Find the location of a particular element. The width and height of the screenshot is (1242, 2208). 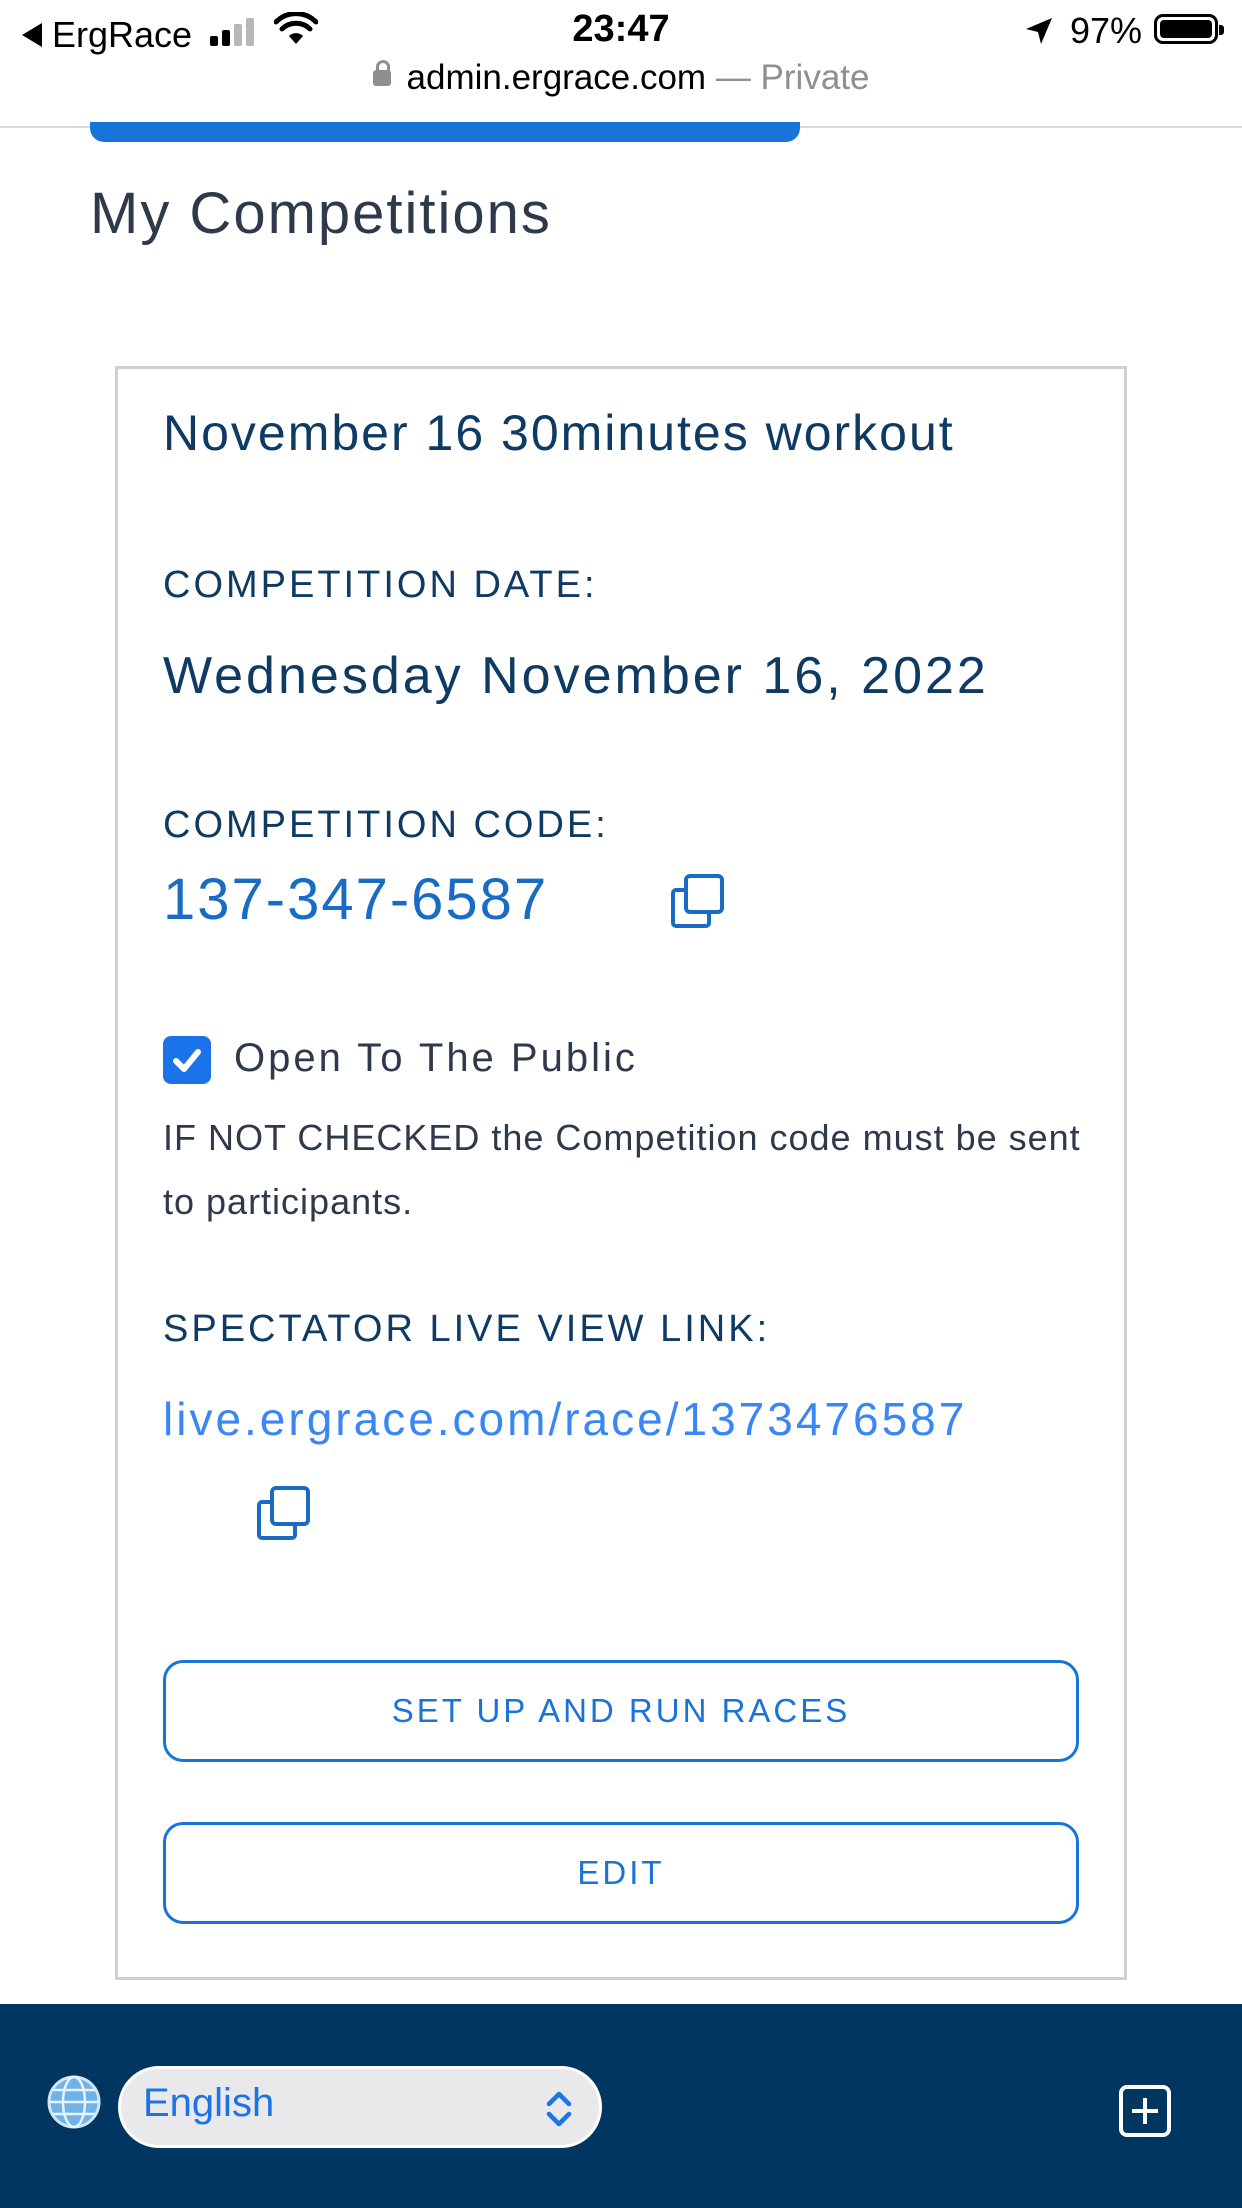

edit-button: EDIT is located at coordinates (621, 1873).